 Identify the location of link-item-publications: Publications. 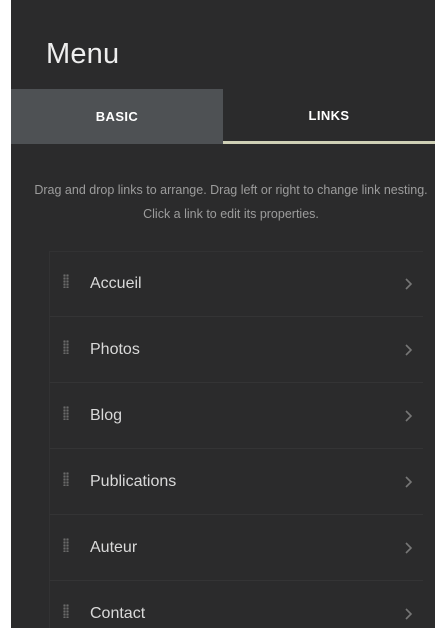
(236, 482).